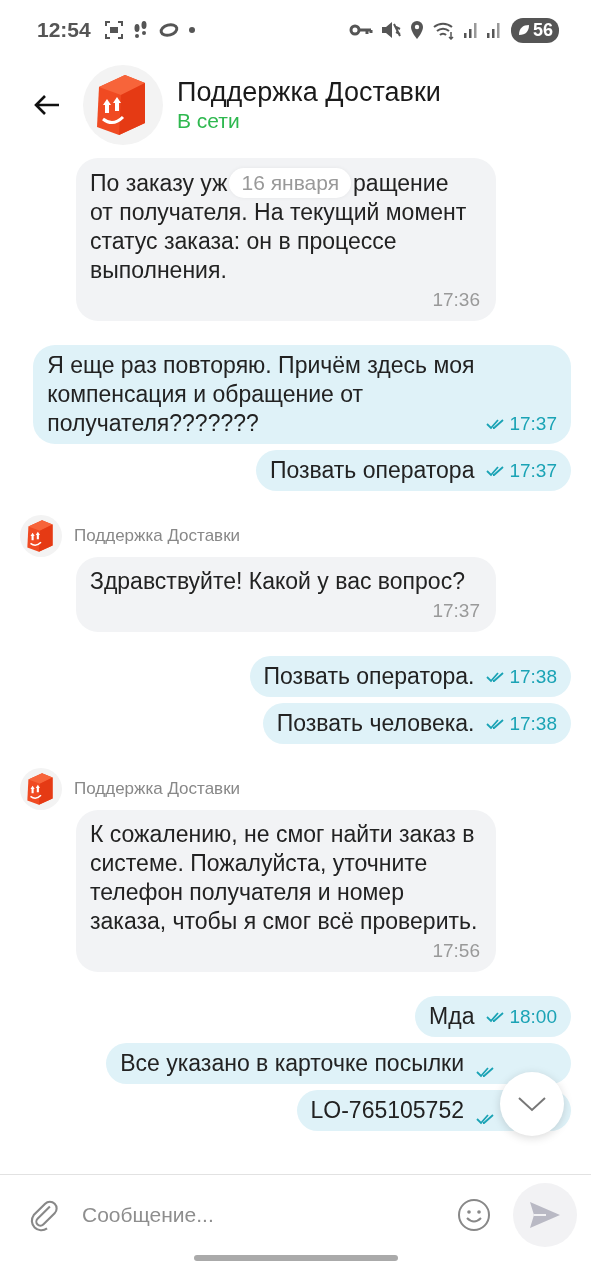 Image resolution: width=591 pixels, height=1280 pixels. What do you see at coordinates (372, 470) in the screenshot?
I see `message-text: Позвать оператора` at bounding box center [372, 470].